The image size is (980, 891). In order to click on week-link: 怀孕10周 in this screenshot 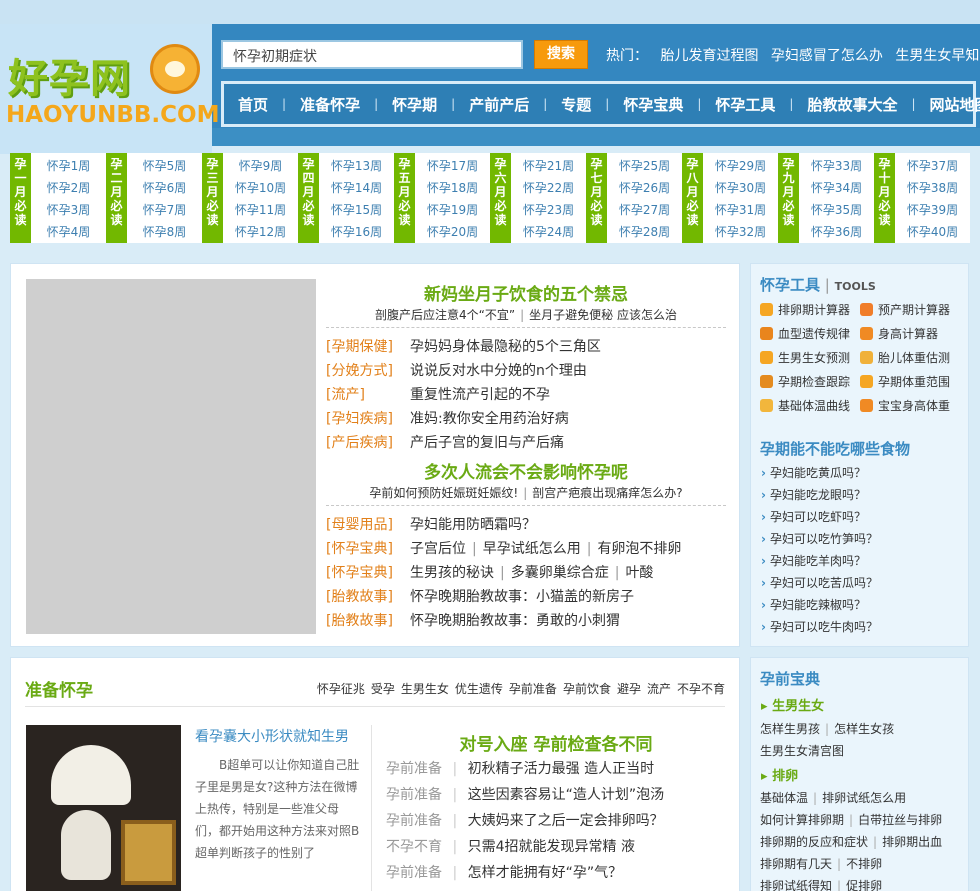, I will do `click(260, 188)`.